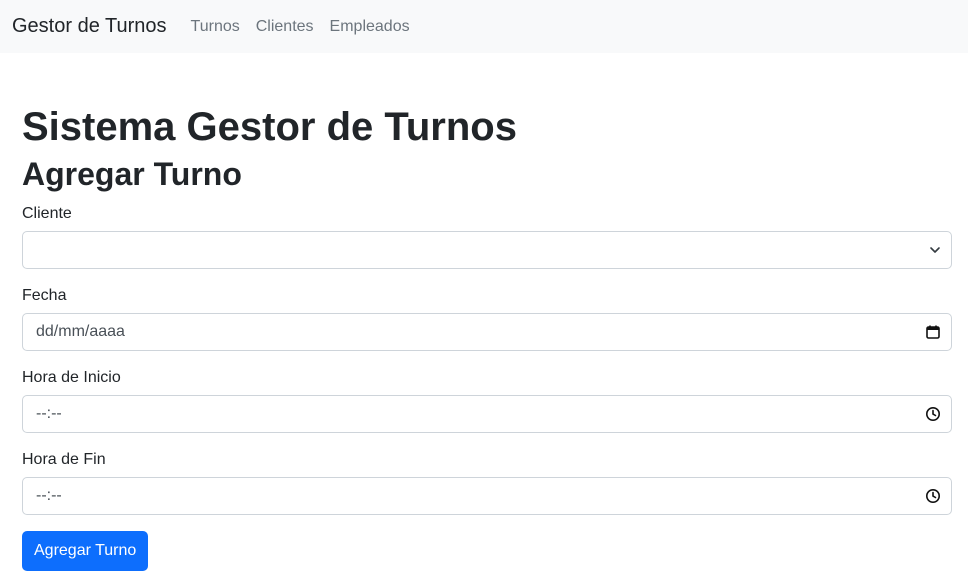 The height and width of the screenshot is (581, 968). What do you see at coordinates (49, 495) in the screenshot?
I see `hora-fin-placeholder: --:--` at bounding box center [49, 495].